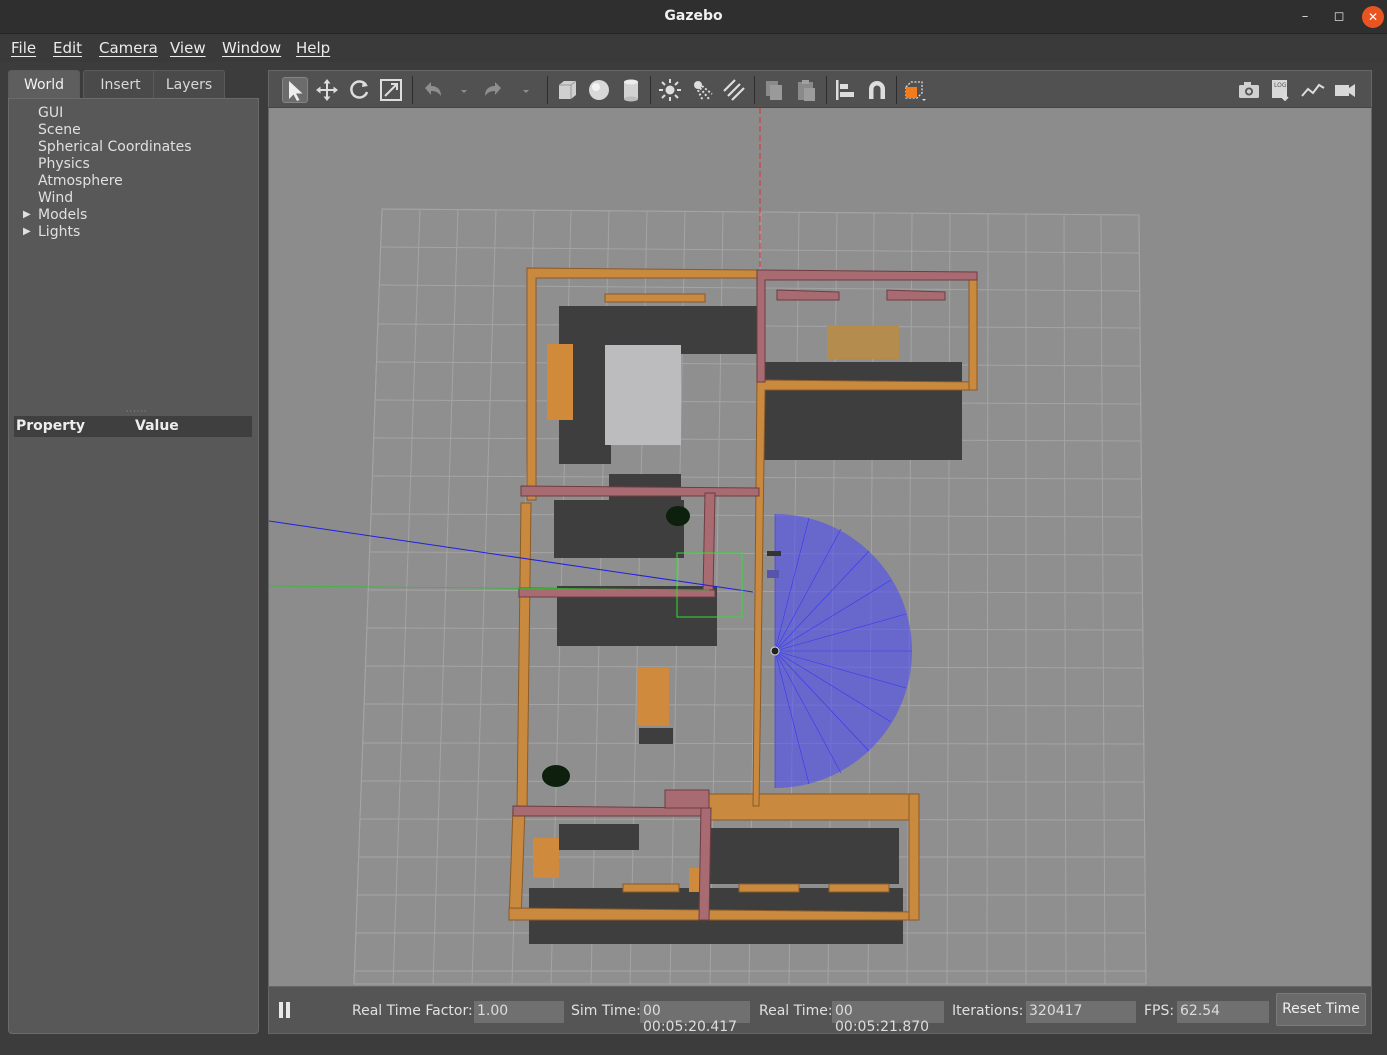 This screenshot has width=1387, height=1055. What do you see at coordinates (50, 113) in the screenshot?
I see `tree-item-gui: GUI` at bounding box center [50, 113].